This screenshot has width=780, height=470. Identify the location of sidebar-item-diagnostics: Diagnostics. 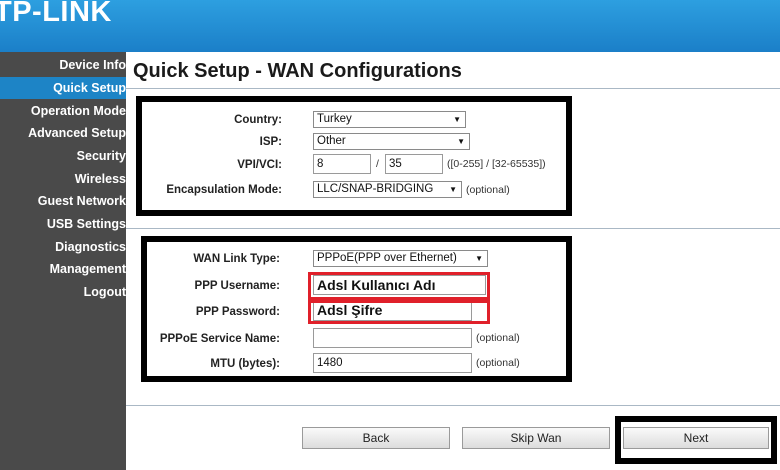
(63, 247).